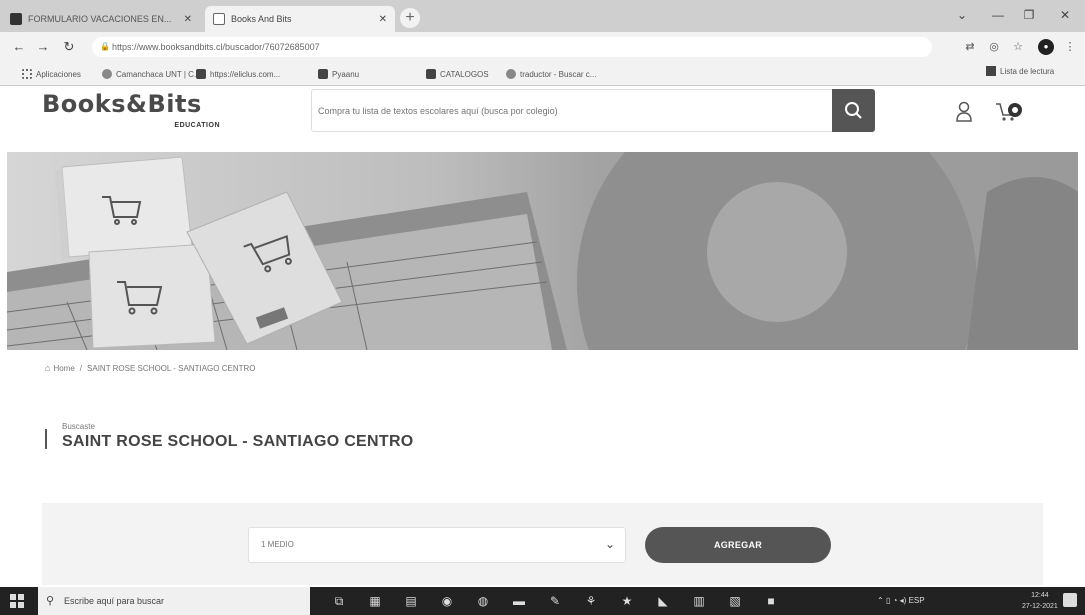  Describe the element at coordinates (105, 46) in the screenshot. I see `lock-icon: 🔒` at that location.